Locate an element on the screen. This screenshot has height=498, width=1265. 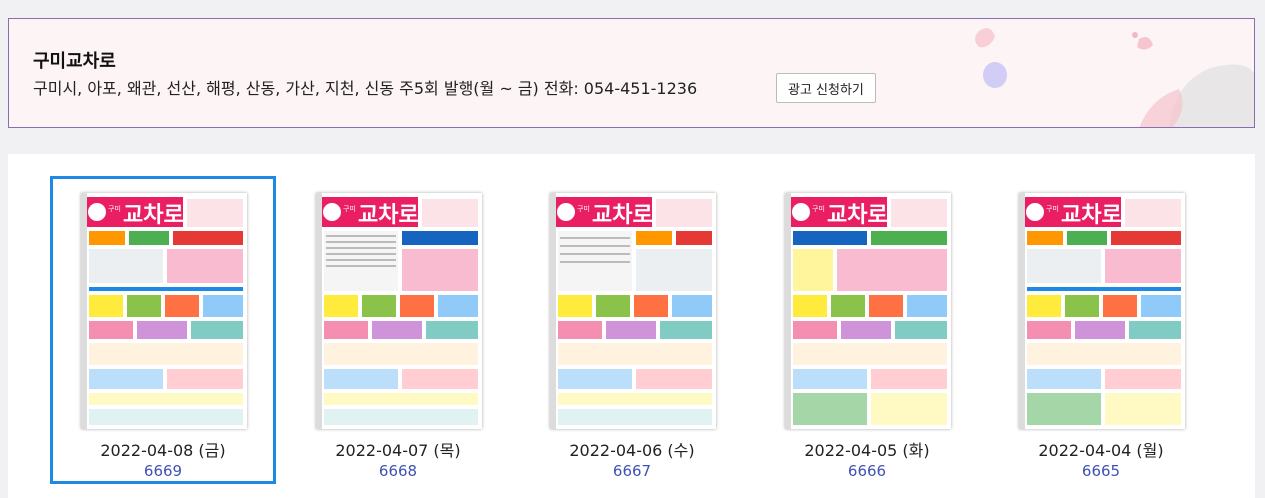
issue-date: 2022-04-04 (월) is located at coordinates (1101, 450).